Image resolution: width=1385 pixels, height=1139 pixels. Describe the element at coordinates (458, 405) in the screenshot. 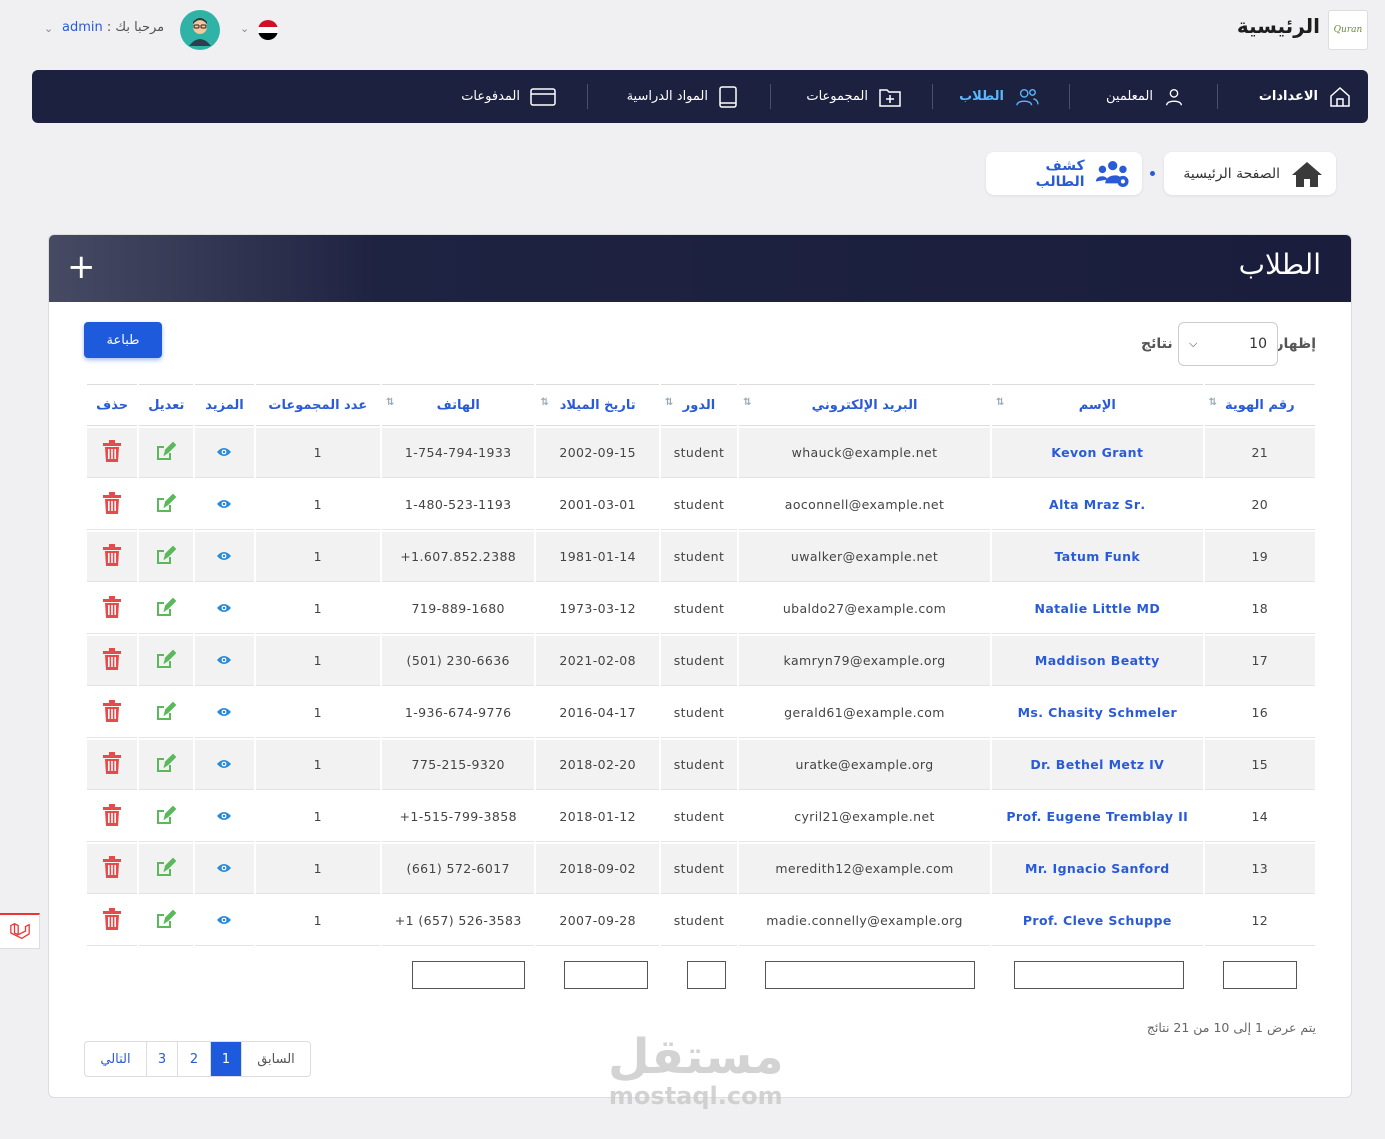

I see `column-header-phone: الهاتف ⇅` at that location.